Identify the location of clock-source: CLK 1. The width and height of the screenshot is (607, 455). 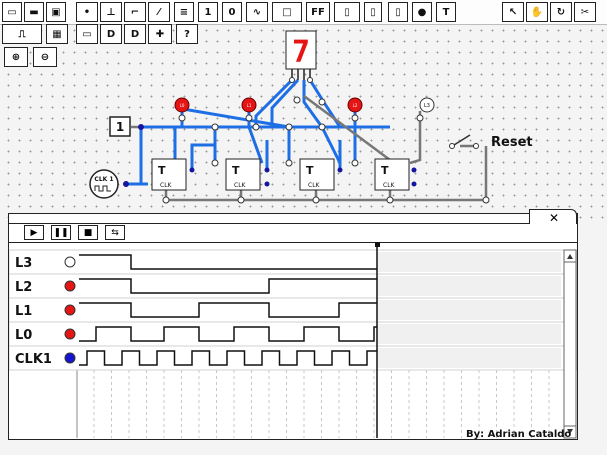
(104, 184).